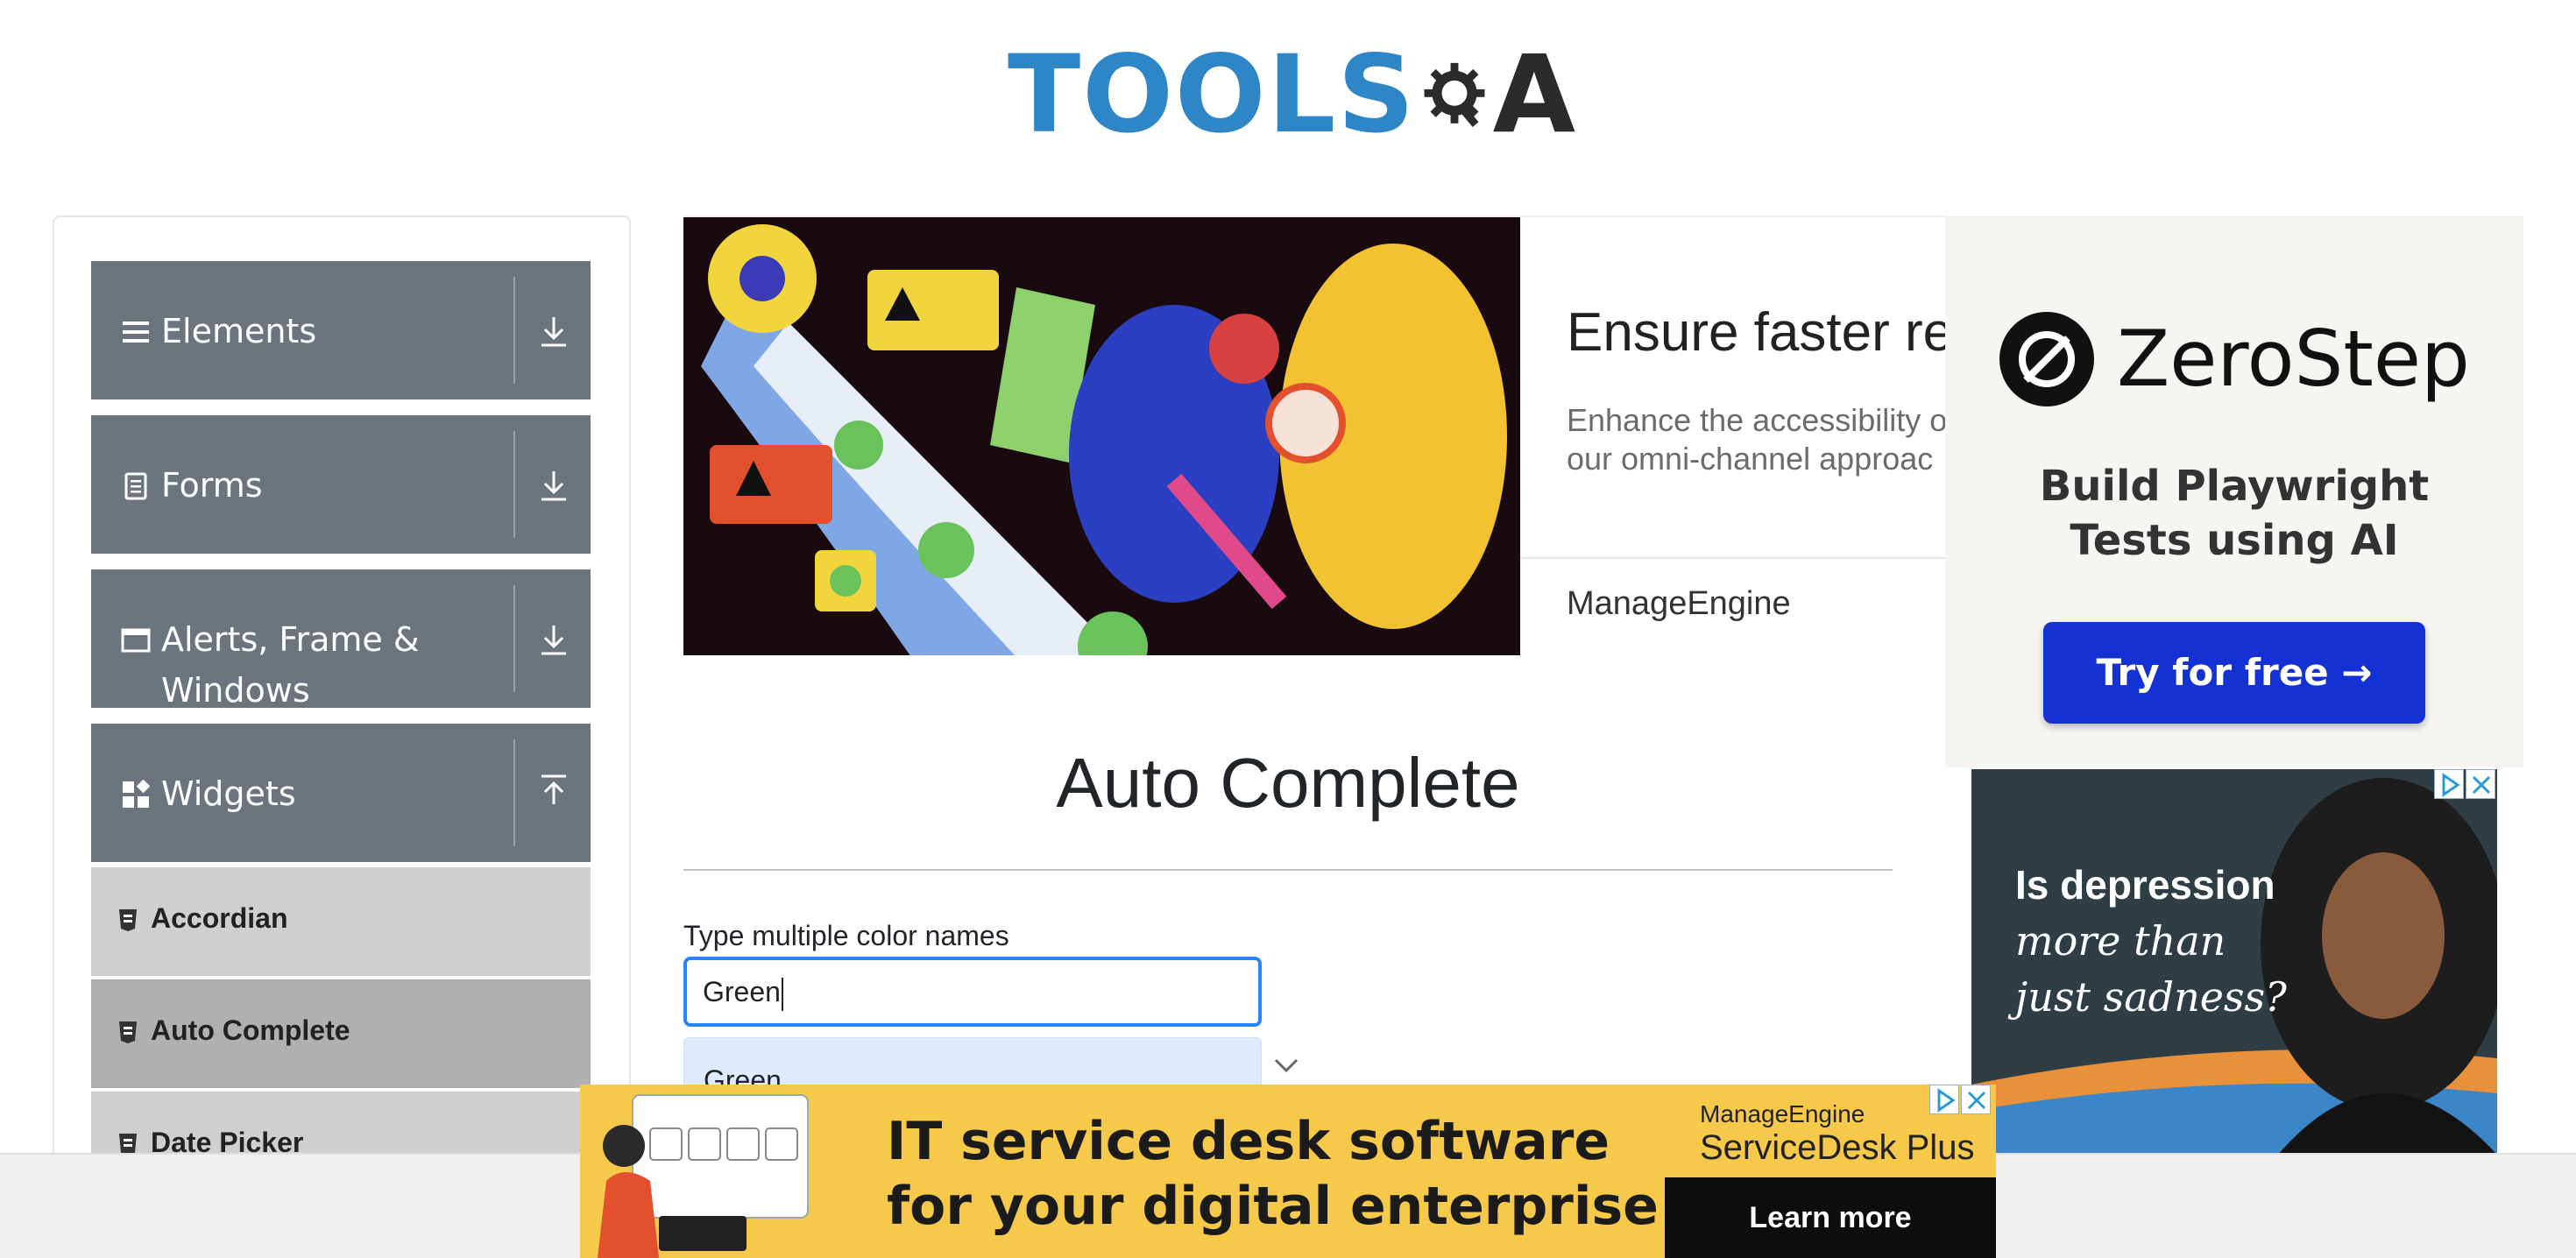  What do you see at coordinates (239, 331) in the screenshot?
I see `group-label-elements: Elements` at bounding box center [239, 331].